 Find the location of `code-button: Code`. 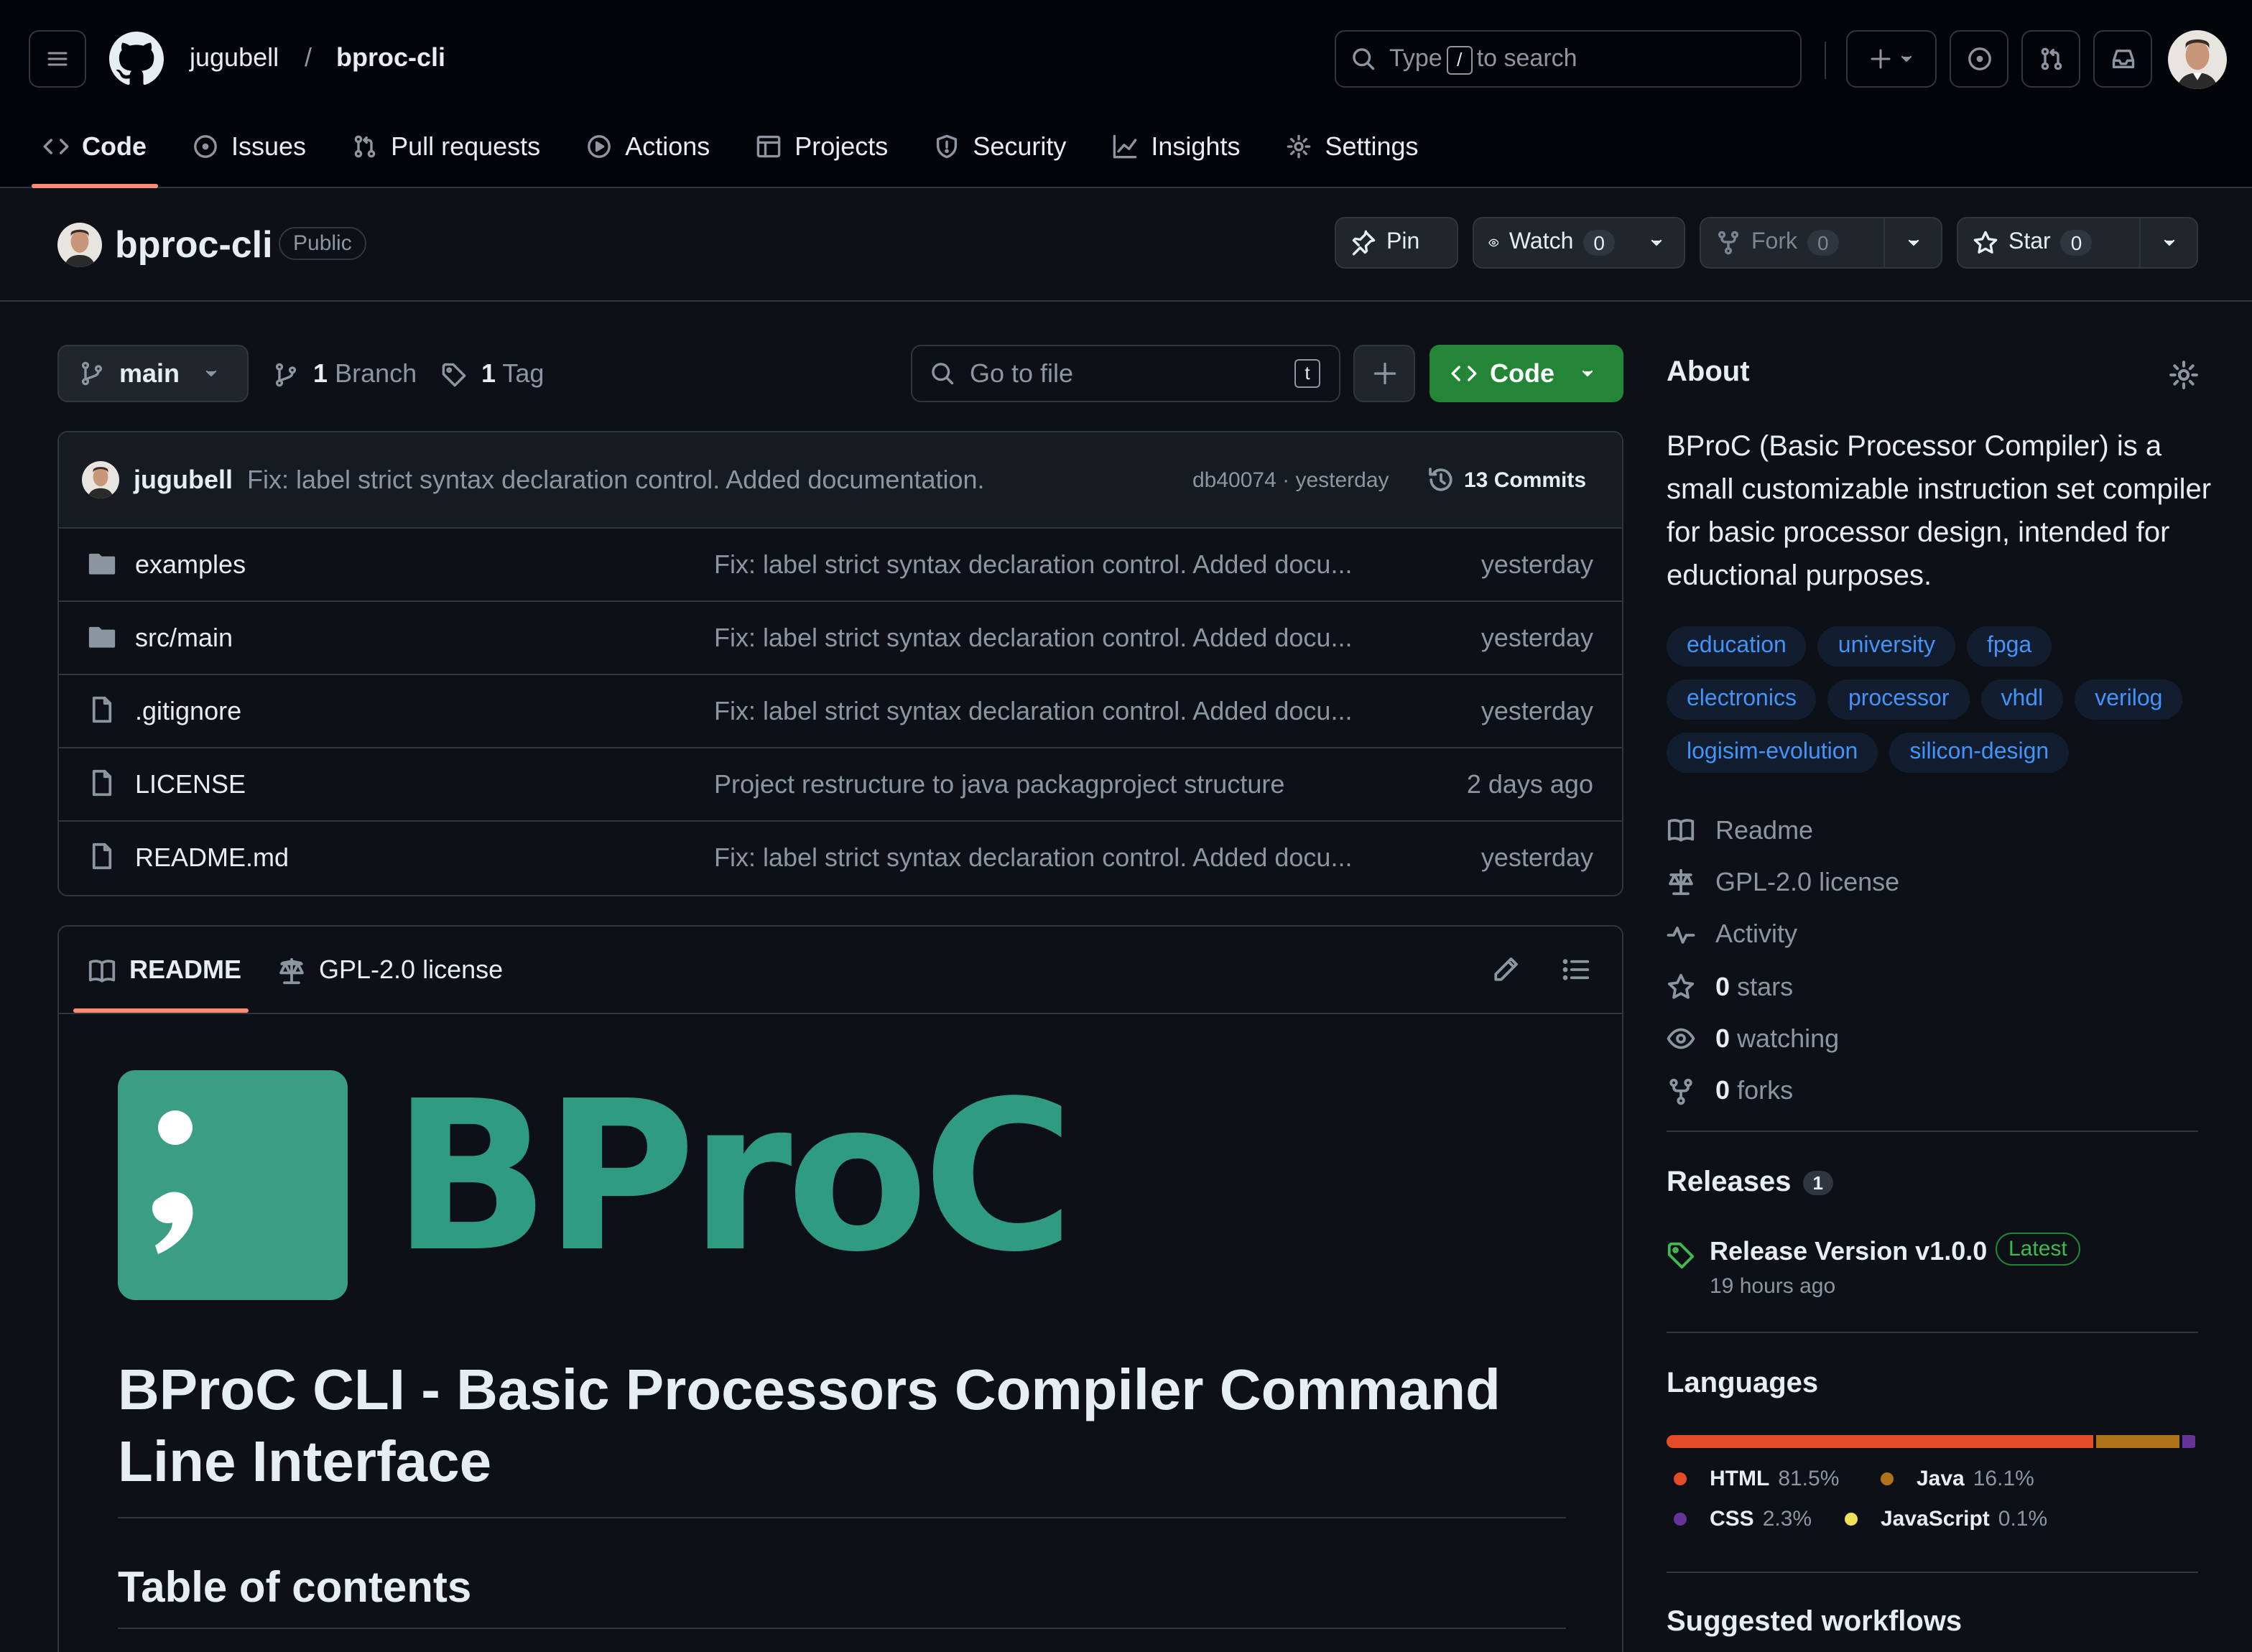

code-button: Code is located at coordinates (1526, 374).